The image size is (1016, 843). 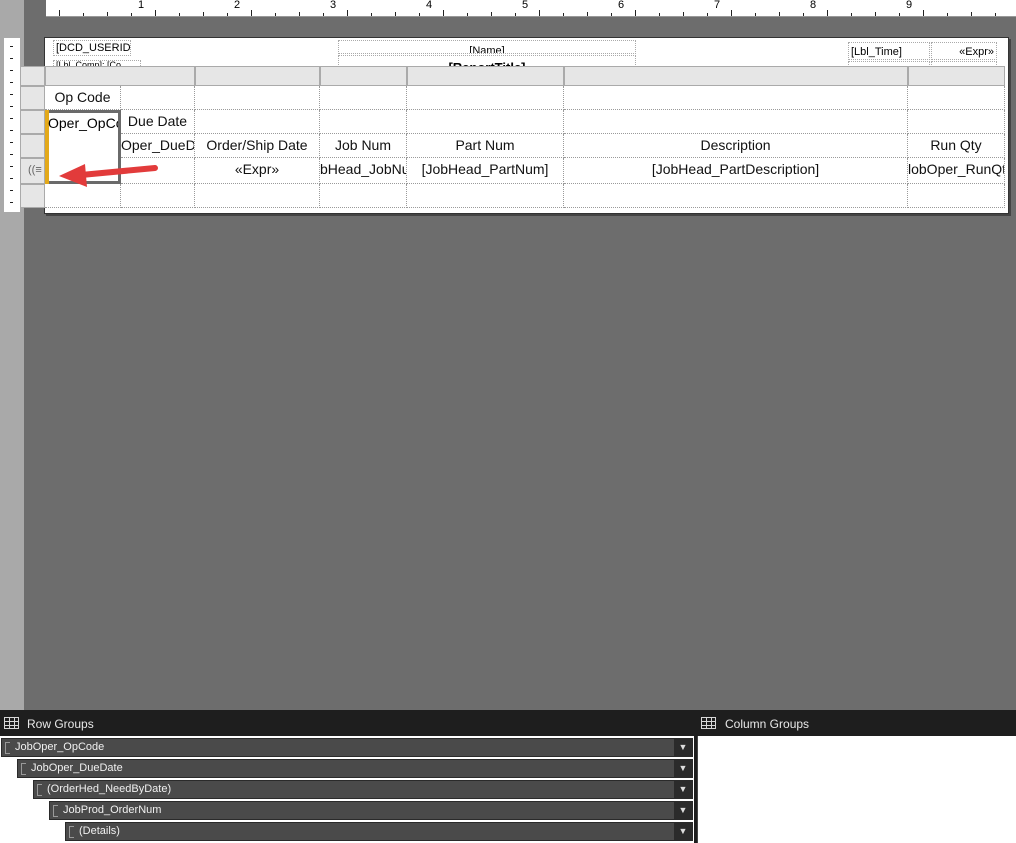 I want to click on lbl-time-textbox: [Lbl_Time], so click(x=889, y=51).